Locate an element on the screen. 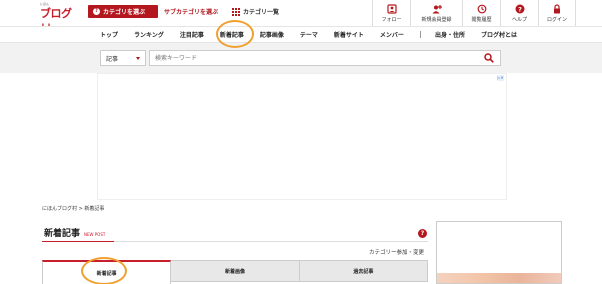 The image size is (602, 284). highlight-circle-nav is located at coordinates (235, 34).